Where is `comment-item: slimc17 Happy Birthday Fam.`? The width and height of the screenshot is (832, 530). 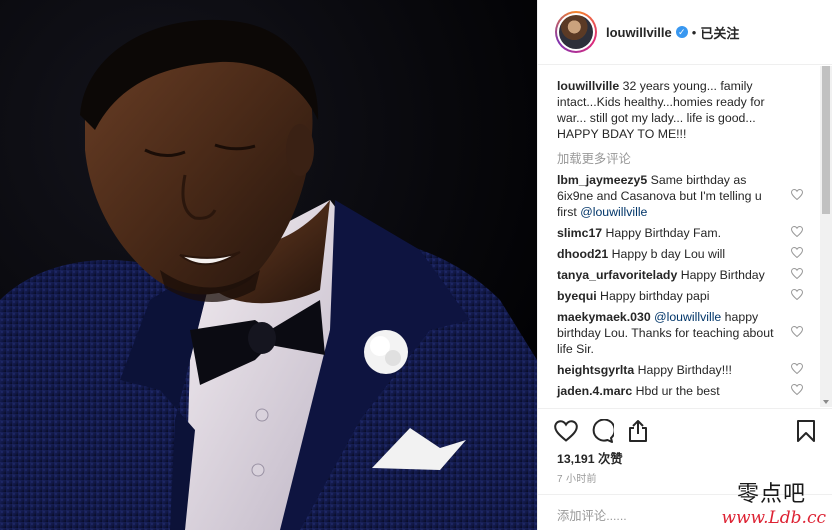
comment-item: slimc17 Happy Birthday Fam. is located at coordinates (683, 233).